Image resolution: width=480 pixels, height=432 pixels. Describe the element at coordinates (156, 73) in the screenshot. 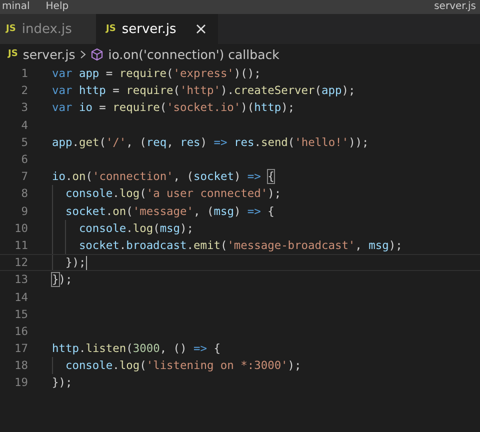

I see `code-line: var app = require('express')();` at that location.